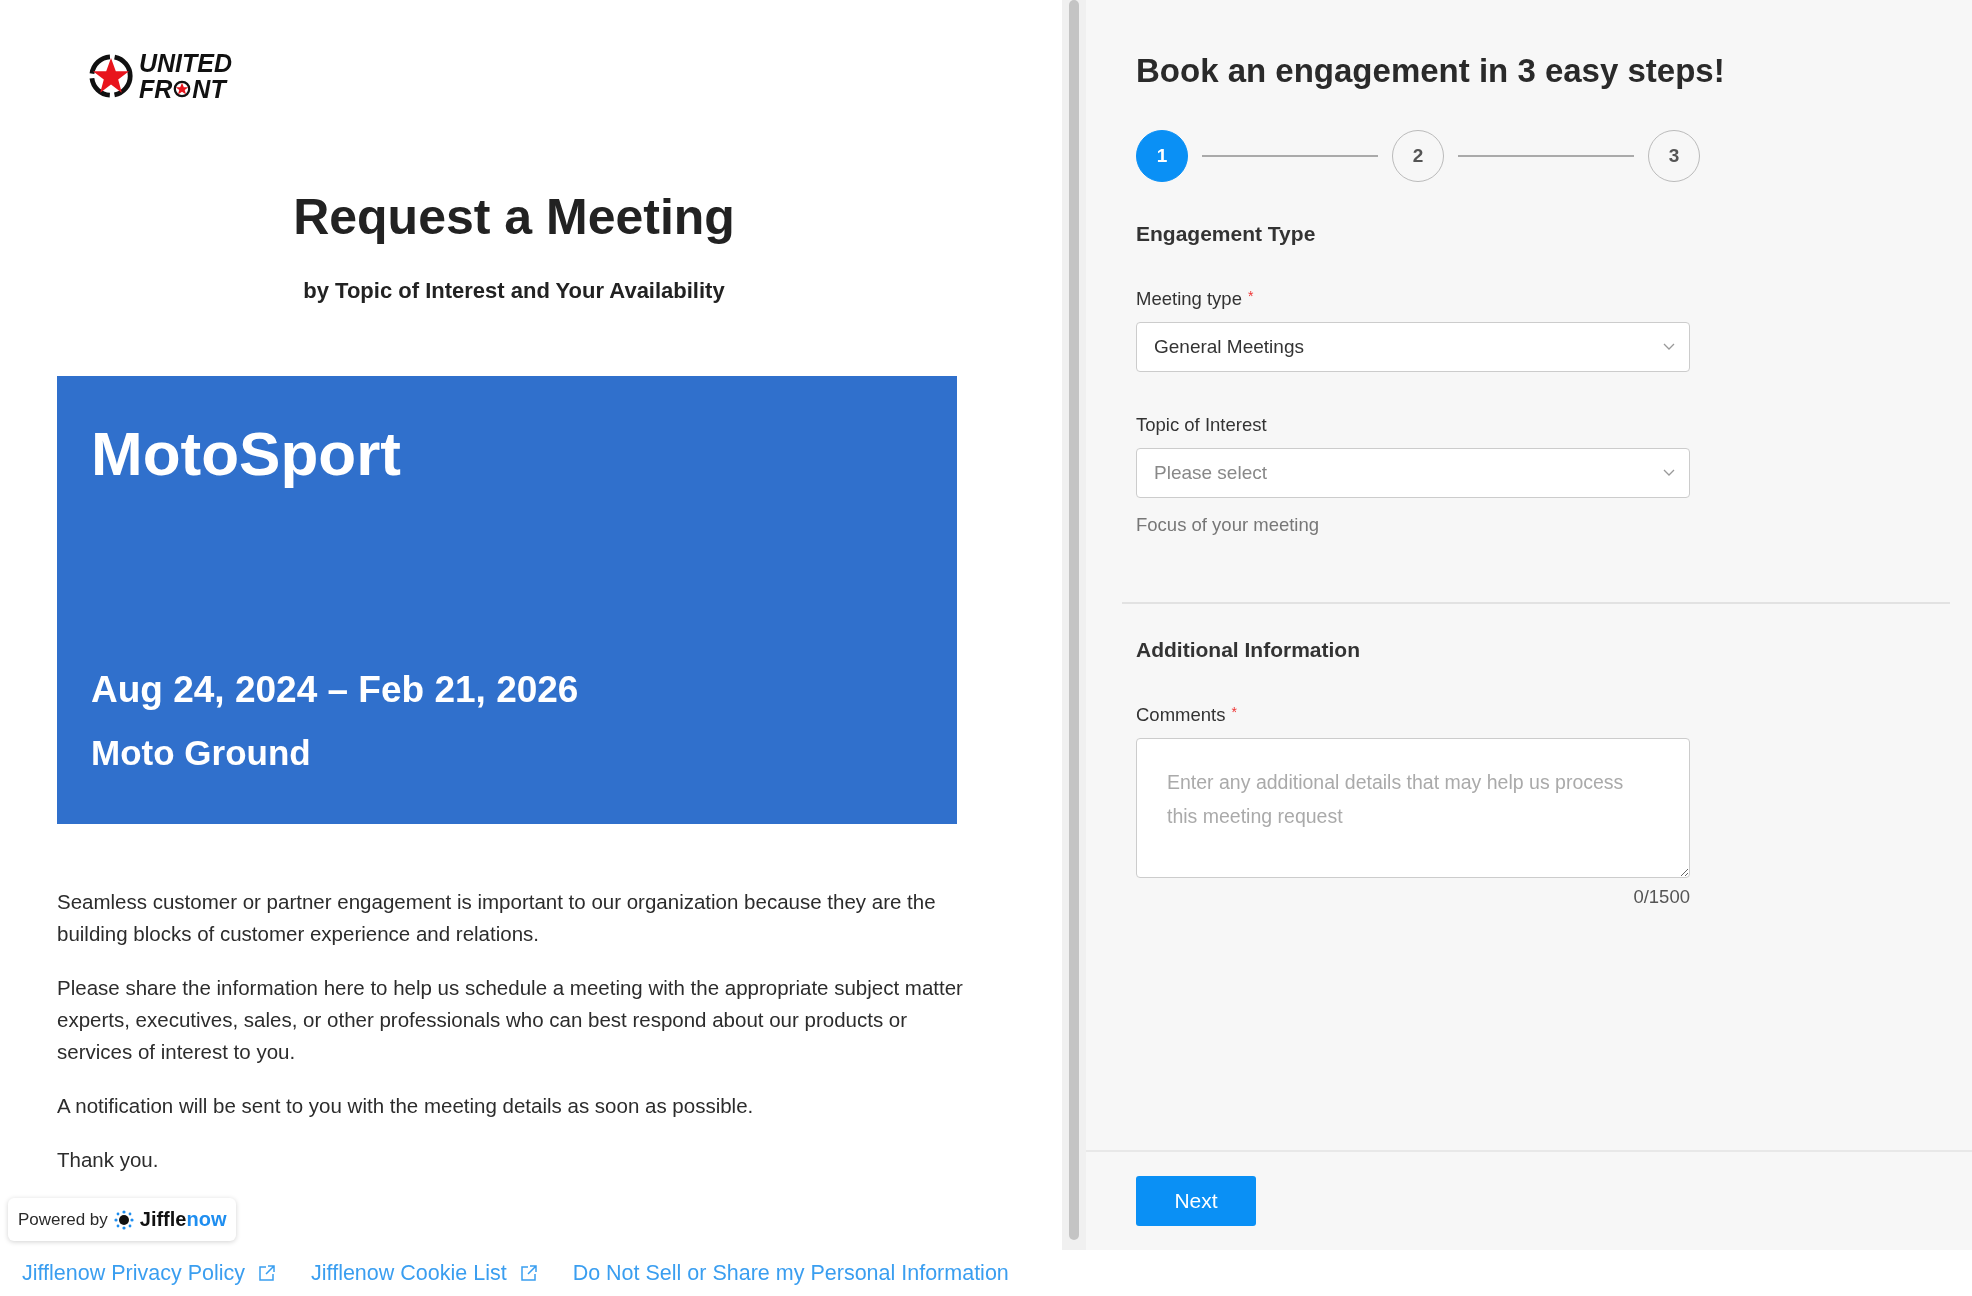  What do you see at coordinates (1661, 896) in the screenshot?
I see `character-counter: 0/1500` at bounding box center [1661, 896].